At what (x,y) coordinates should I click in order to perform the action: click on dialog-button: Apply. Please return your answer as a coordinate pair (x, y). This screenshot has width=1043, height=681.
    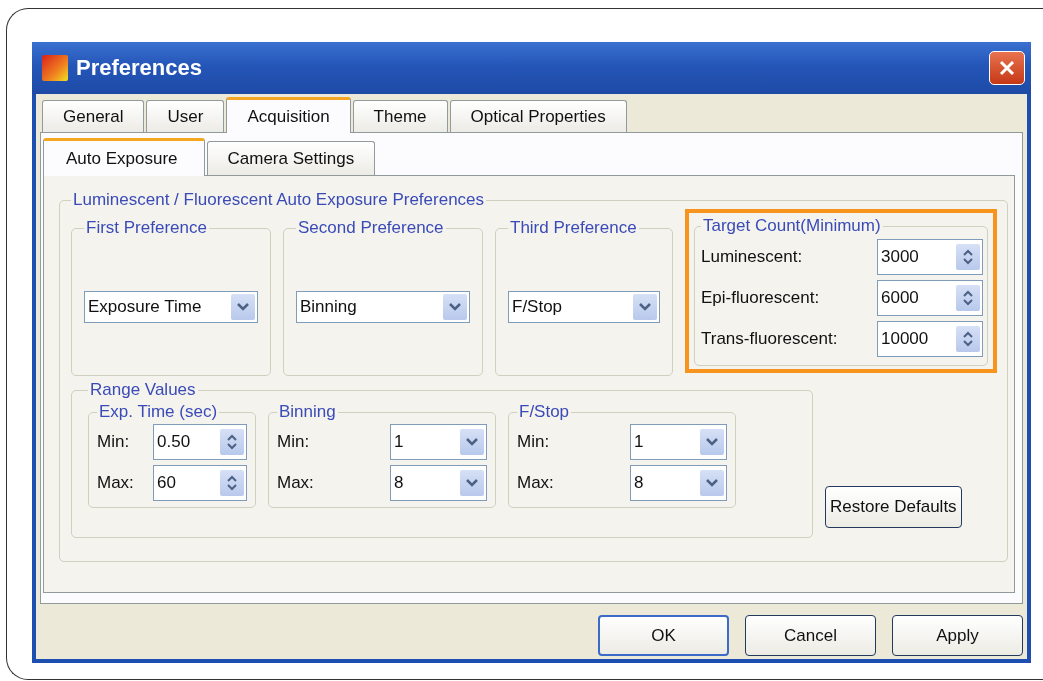
    Looking at the image, I should click on (957, 635).